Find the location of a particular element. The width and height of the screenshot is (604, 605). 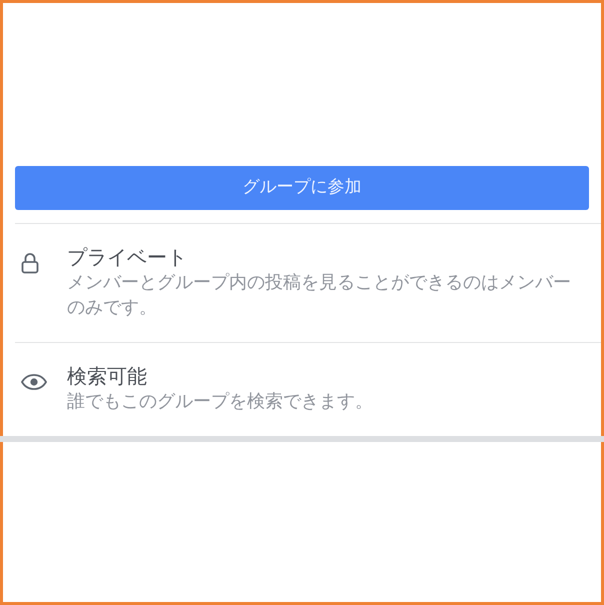

eye-icon is located at coordinates (34, 382).